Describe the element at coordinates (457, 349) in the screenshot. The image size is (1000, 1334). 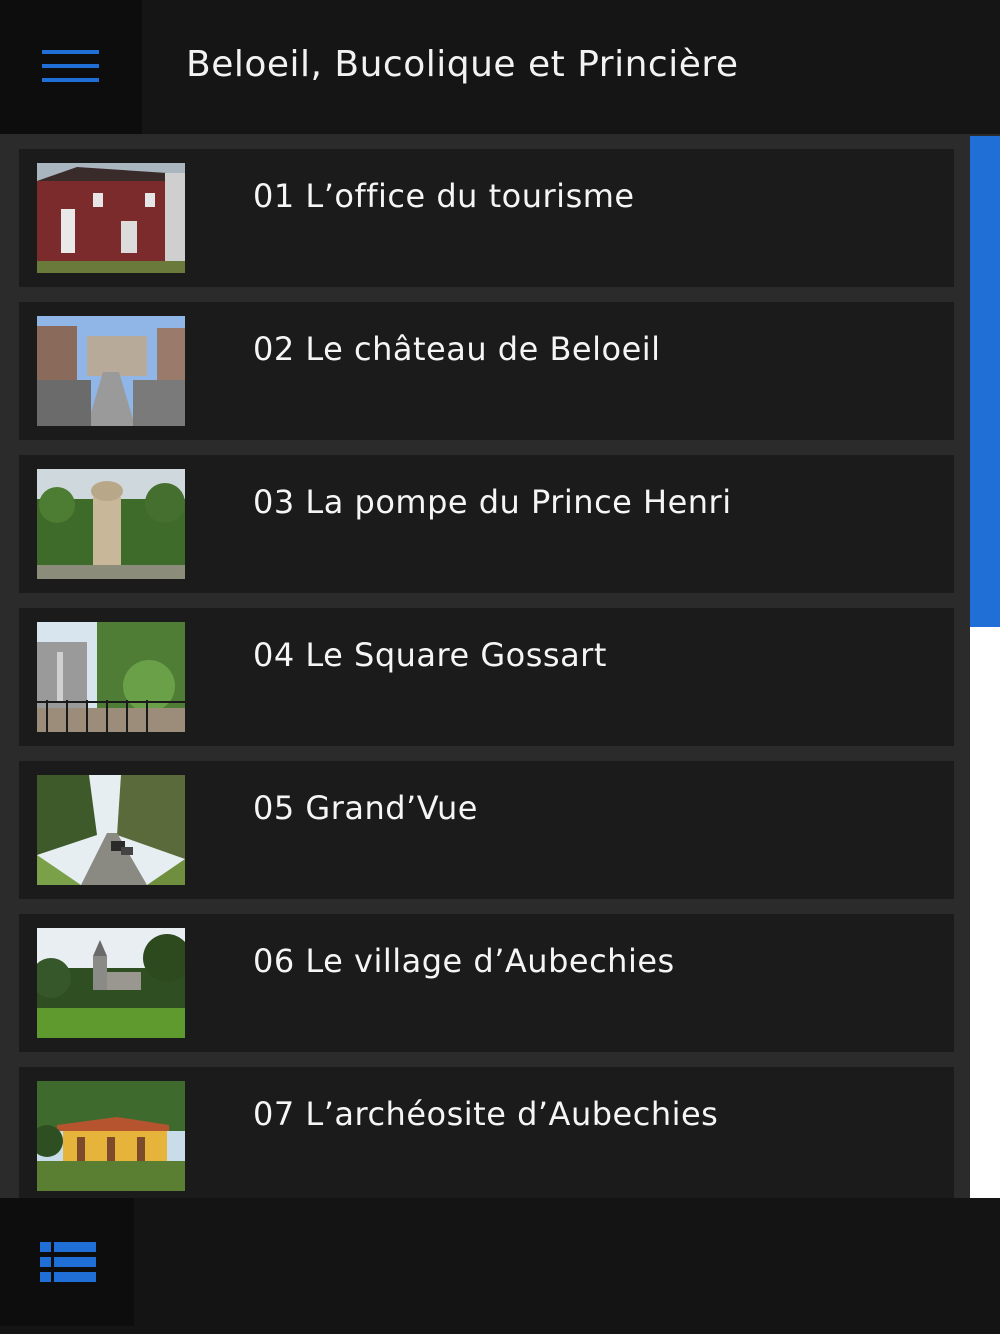
I see `item-label: 02 Le château de Beloeil` at that location.